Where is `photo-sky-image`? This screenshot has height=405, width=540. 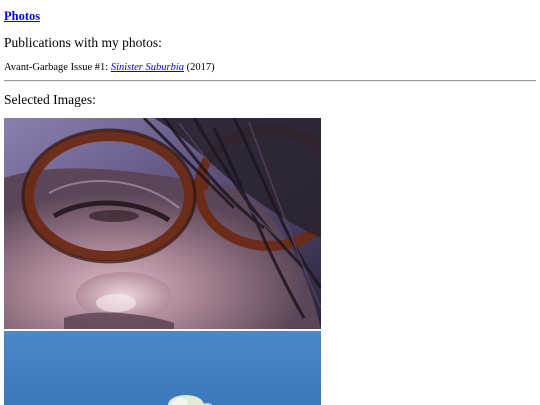
photo-sky-image is located at coordinates (162, 368).